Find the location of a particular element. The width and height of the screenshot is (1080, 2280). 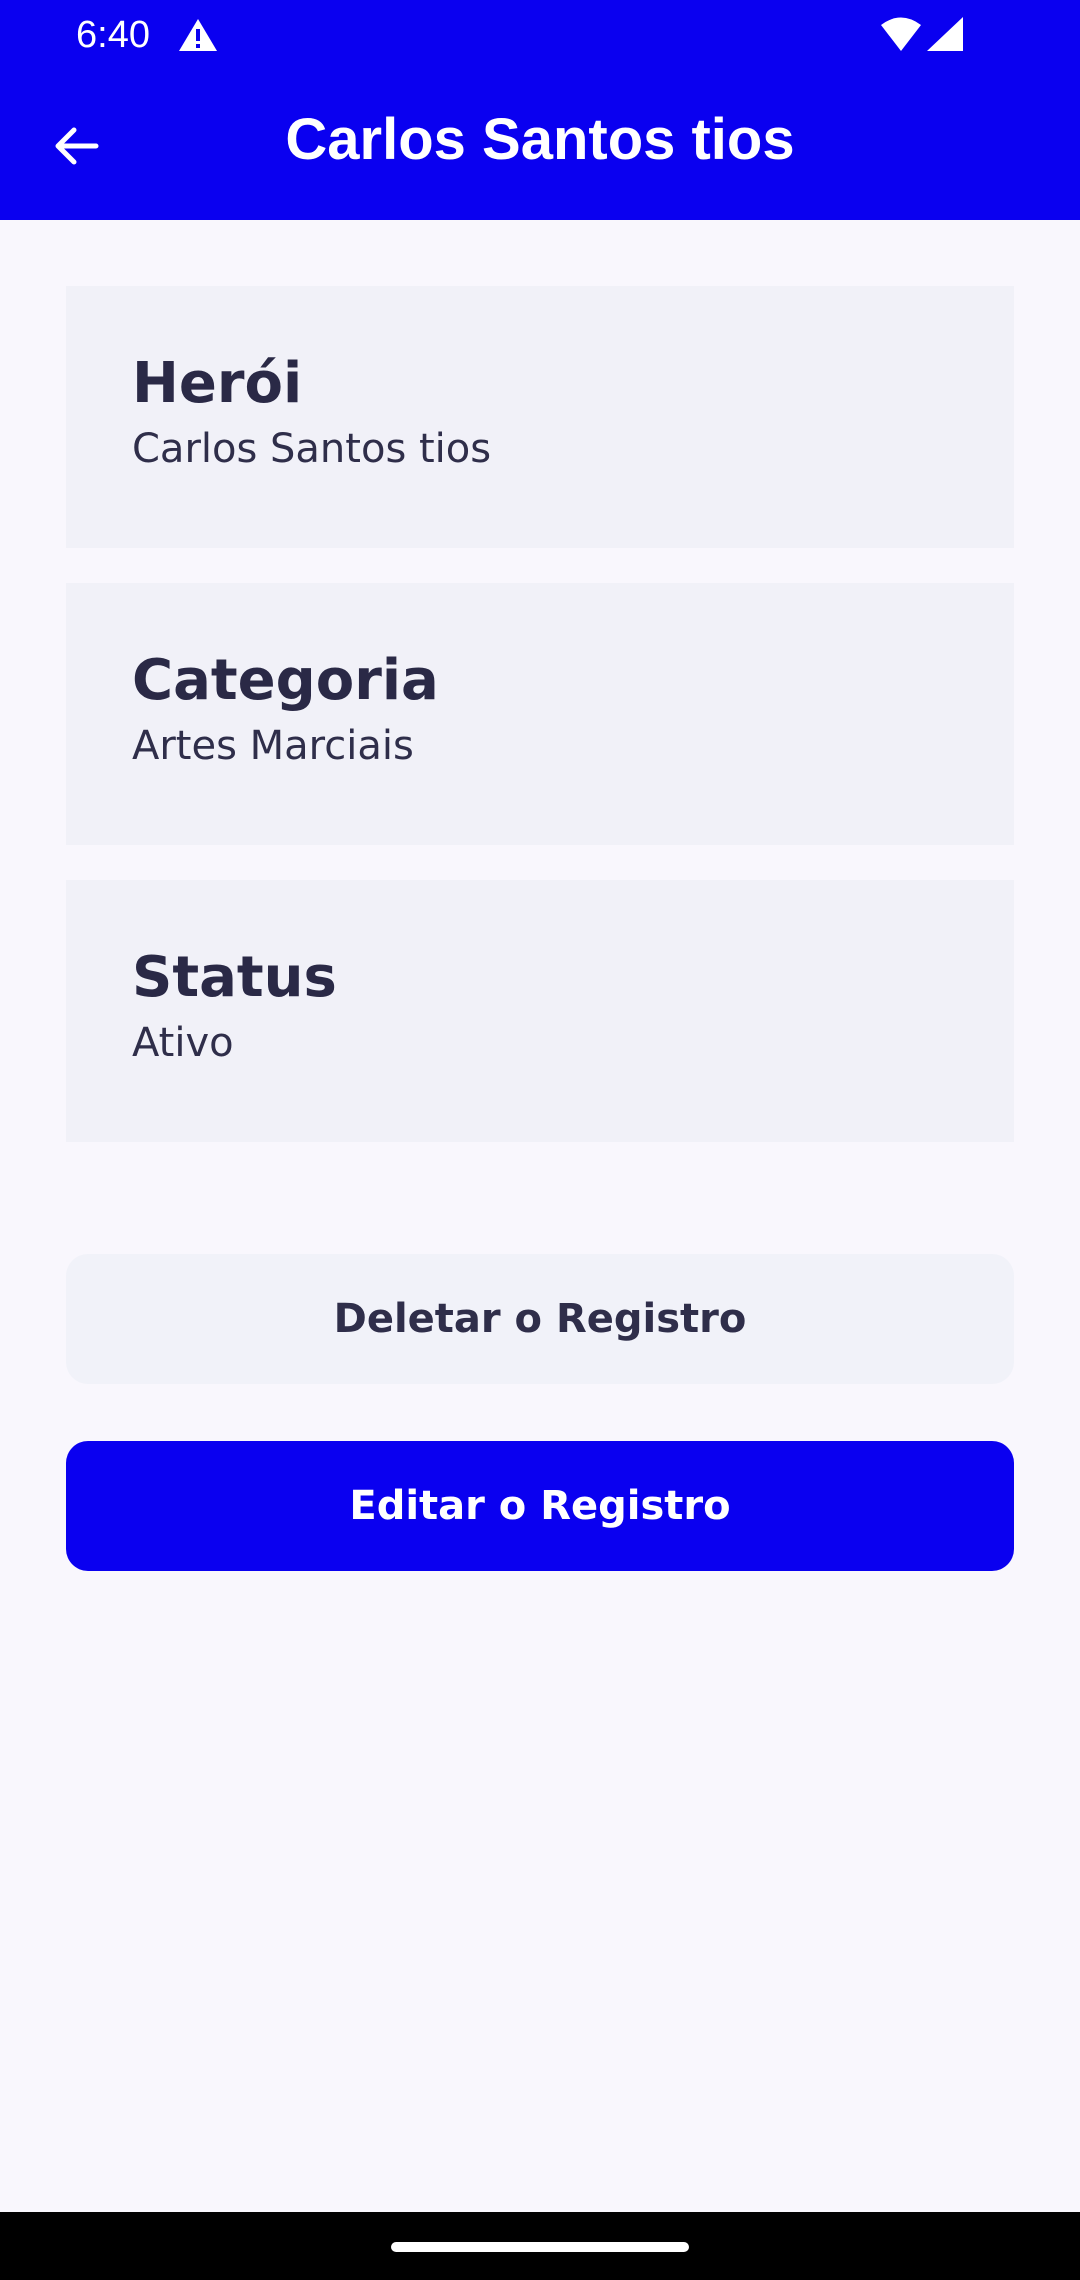

home-gesture-handle is located at coordinates (540, 2247).